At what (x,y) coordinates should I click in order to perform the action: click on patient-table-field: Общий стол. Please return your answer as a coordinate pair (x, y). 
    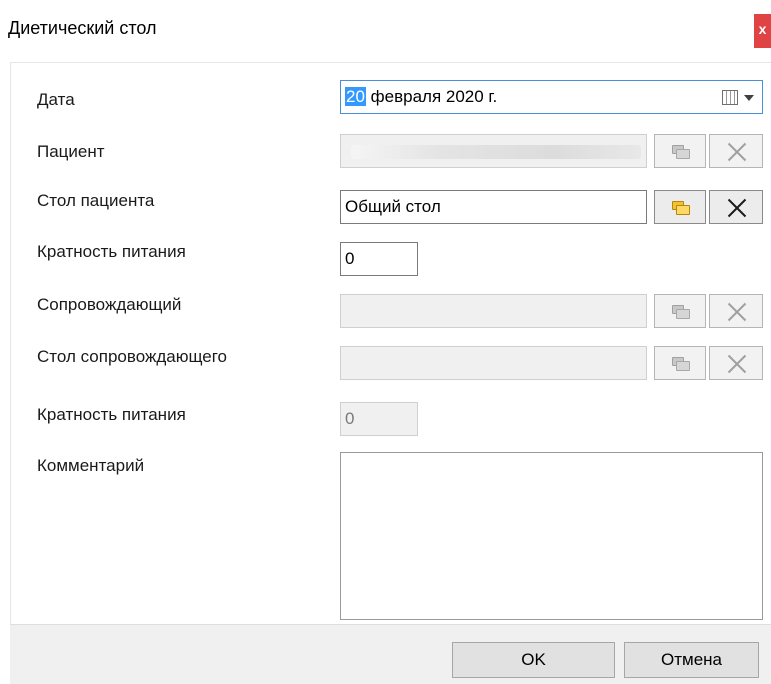
    Looking at the image, I should click on (493, 207).